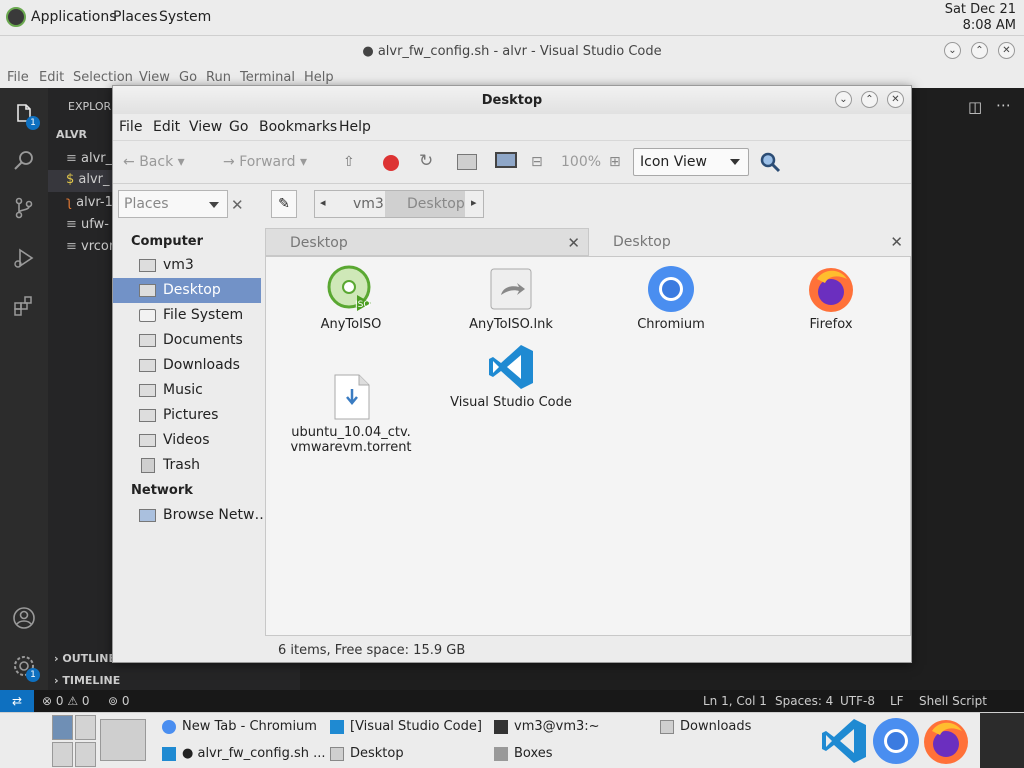  Describe the element at coordinates (804, 701) in the screenshot. I see `indentation: Spaces: 4` at that location.